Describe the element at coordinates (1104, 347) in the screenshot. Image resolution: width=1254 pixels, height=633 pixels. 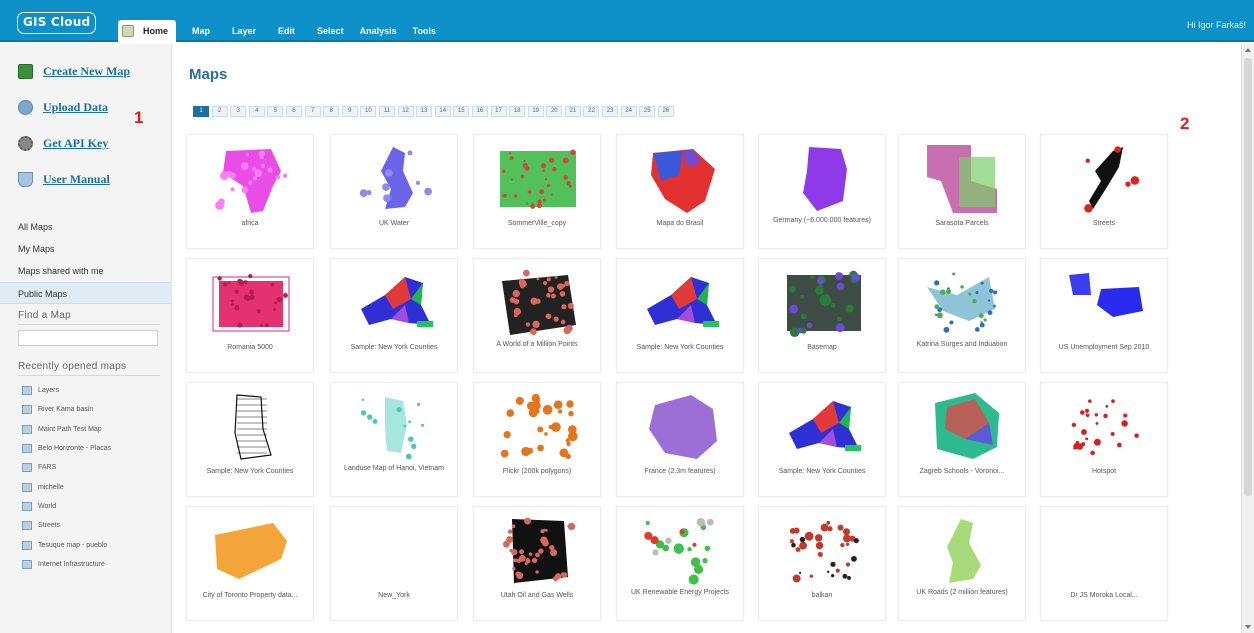
I see `map-title: US Unemployment Sep 2010` at that location.